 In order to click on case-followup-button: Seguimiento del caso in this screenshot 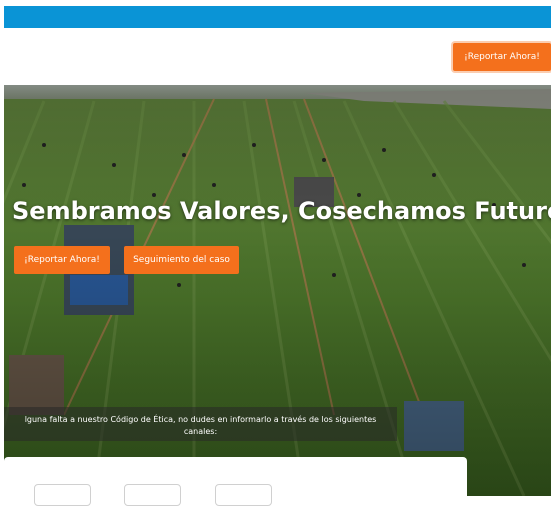, I will do `click(181, 260)`.